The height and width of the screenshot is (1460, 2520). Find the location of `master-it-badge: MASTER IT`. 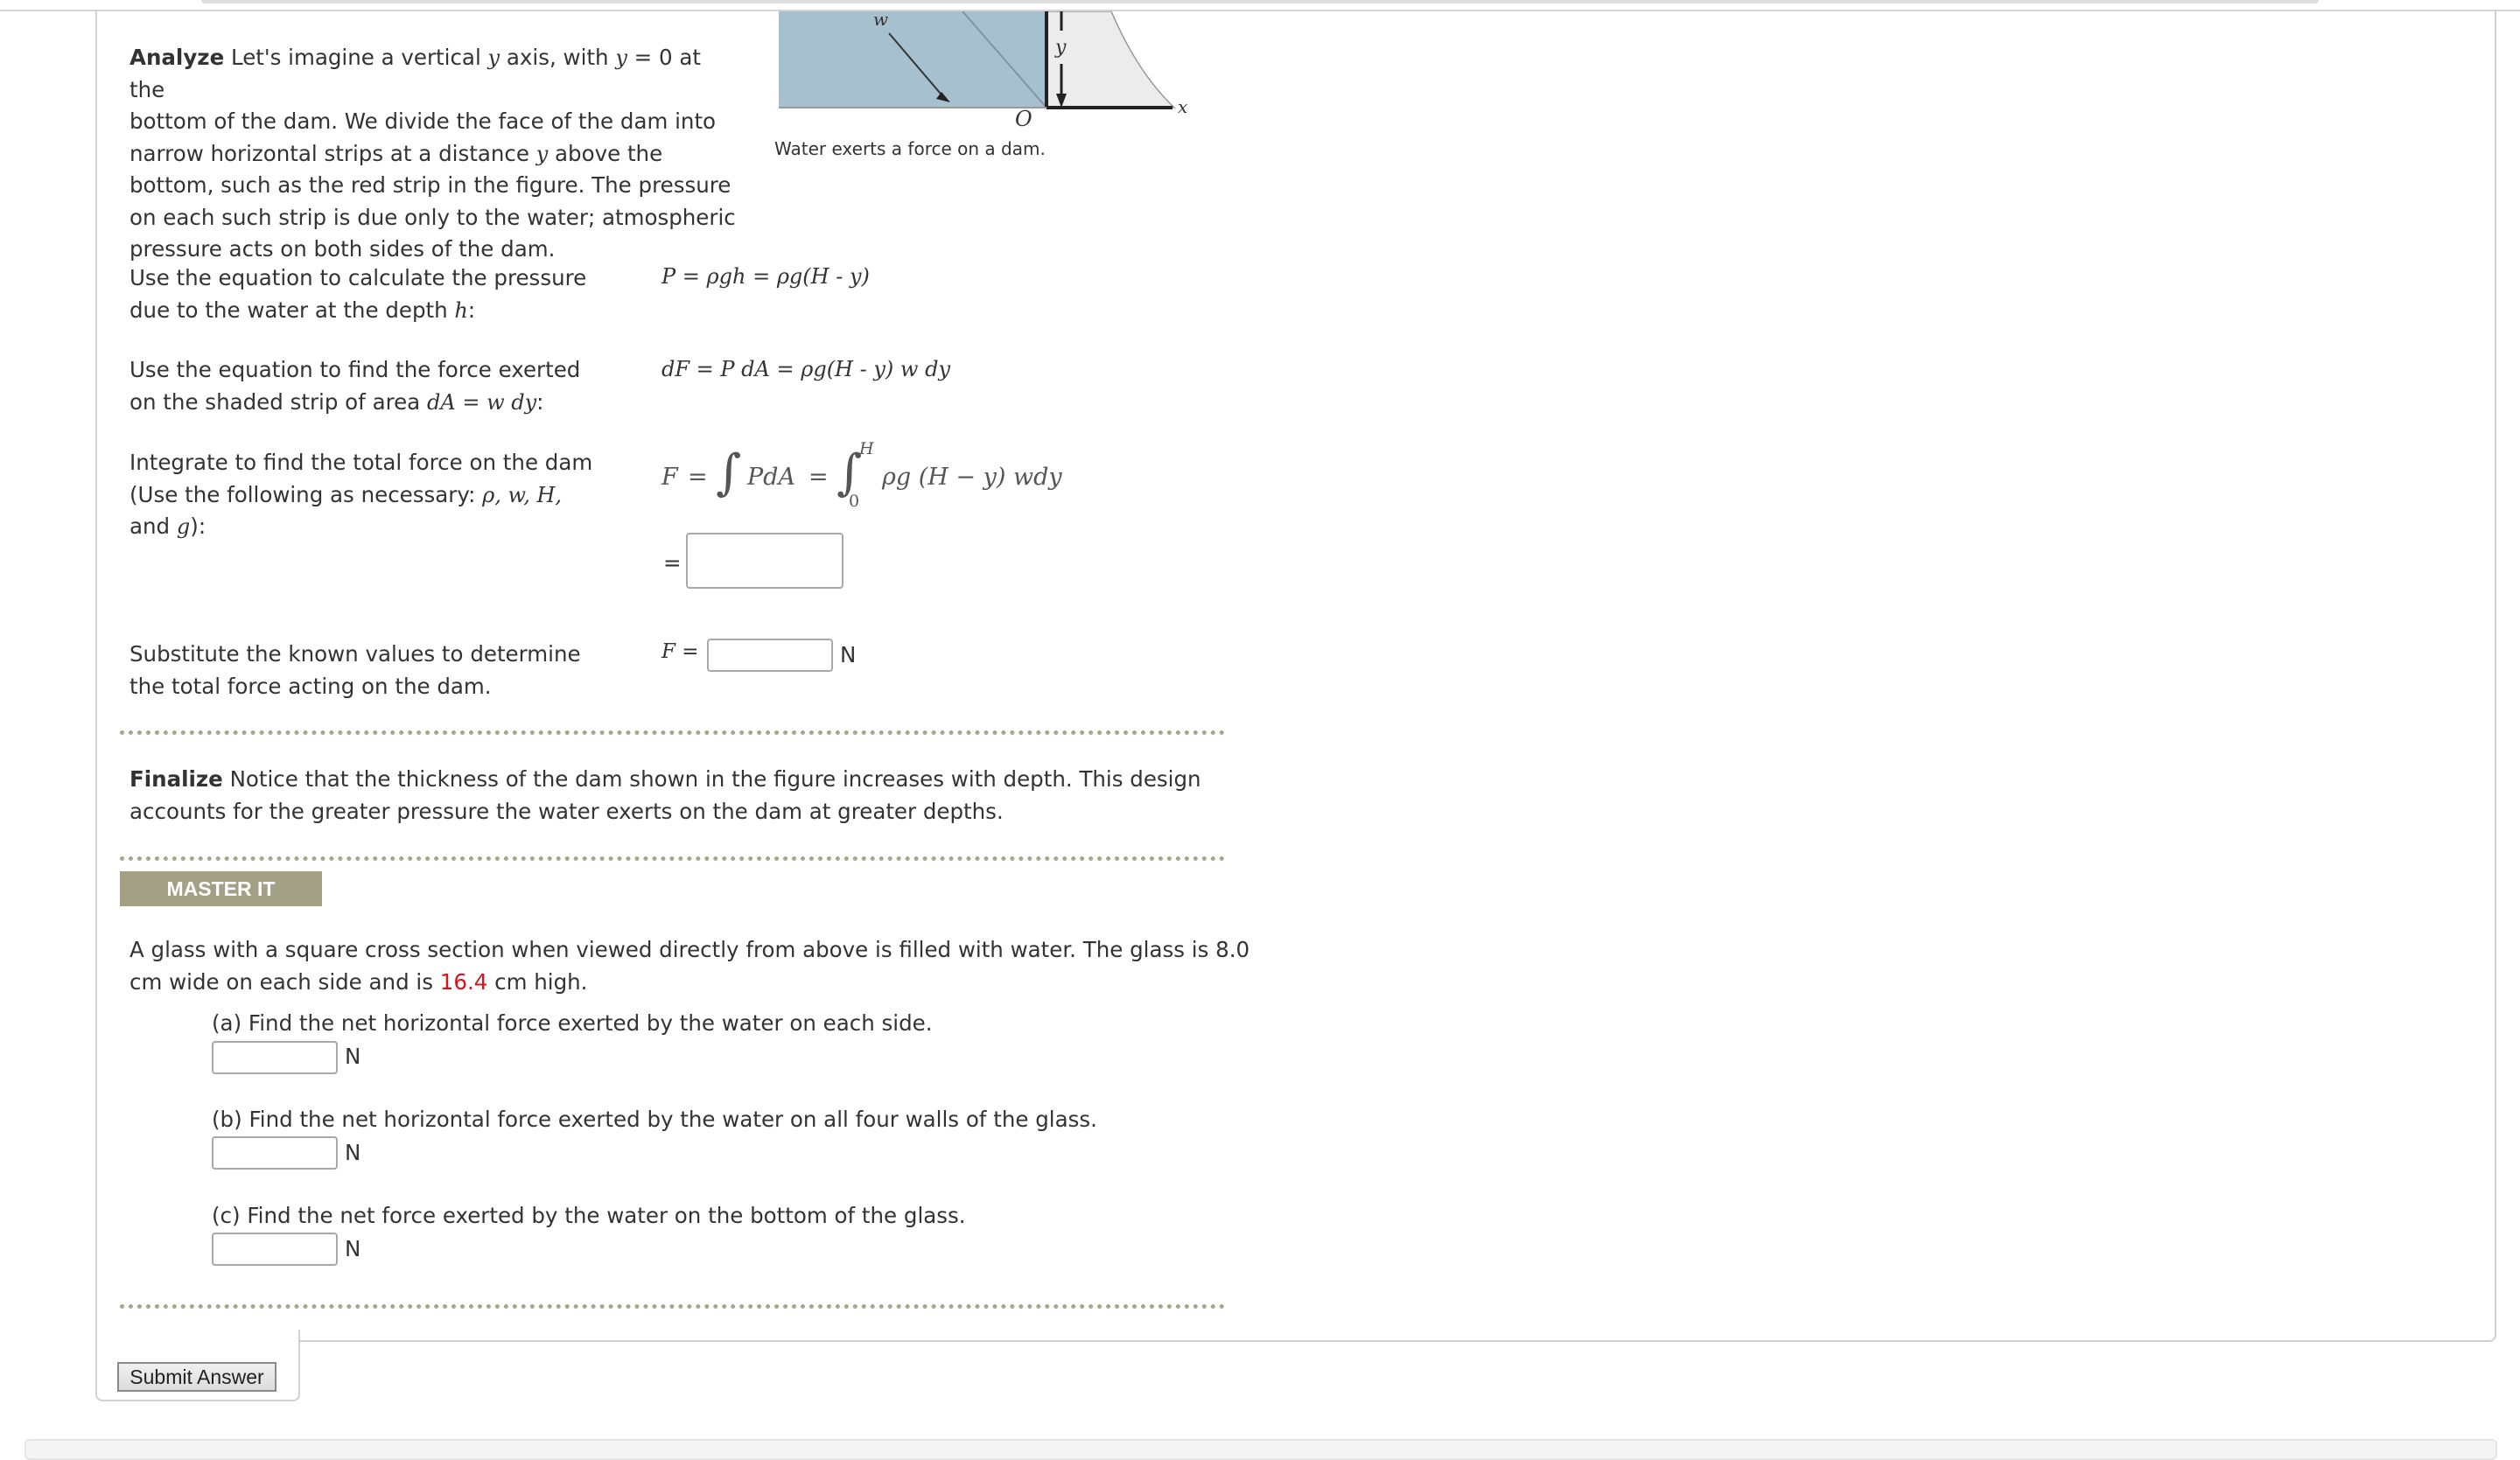

master-it-badge: MASTER IT is located at coordinates (221, 889).